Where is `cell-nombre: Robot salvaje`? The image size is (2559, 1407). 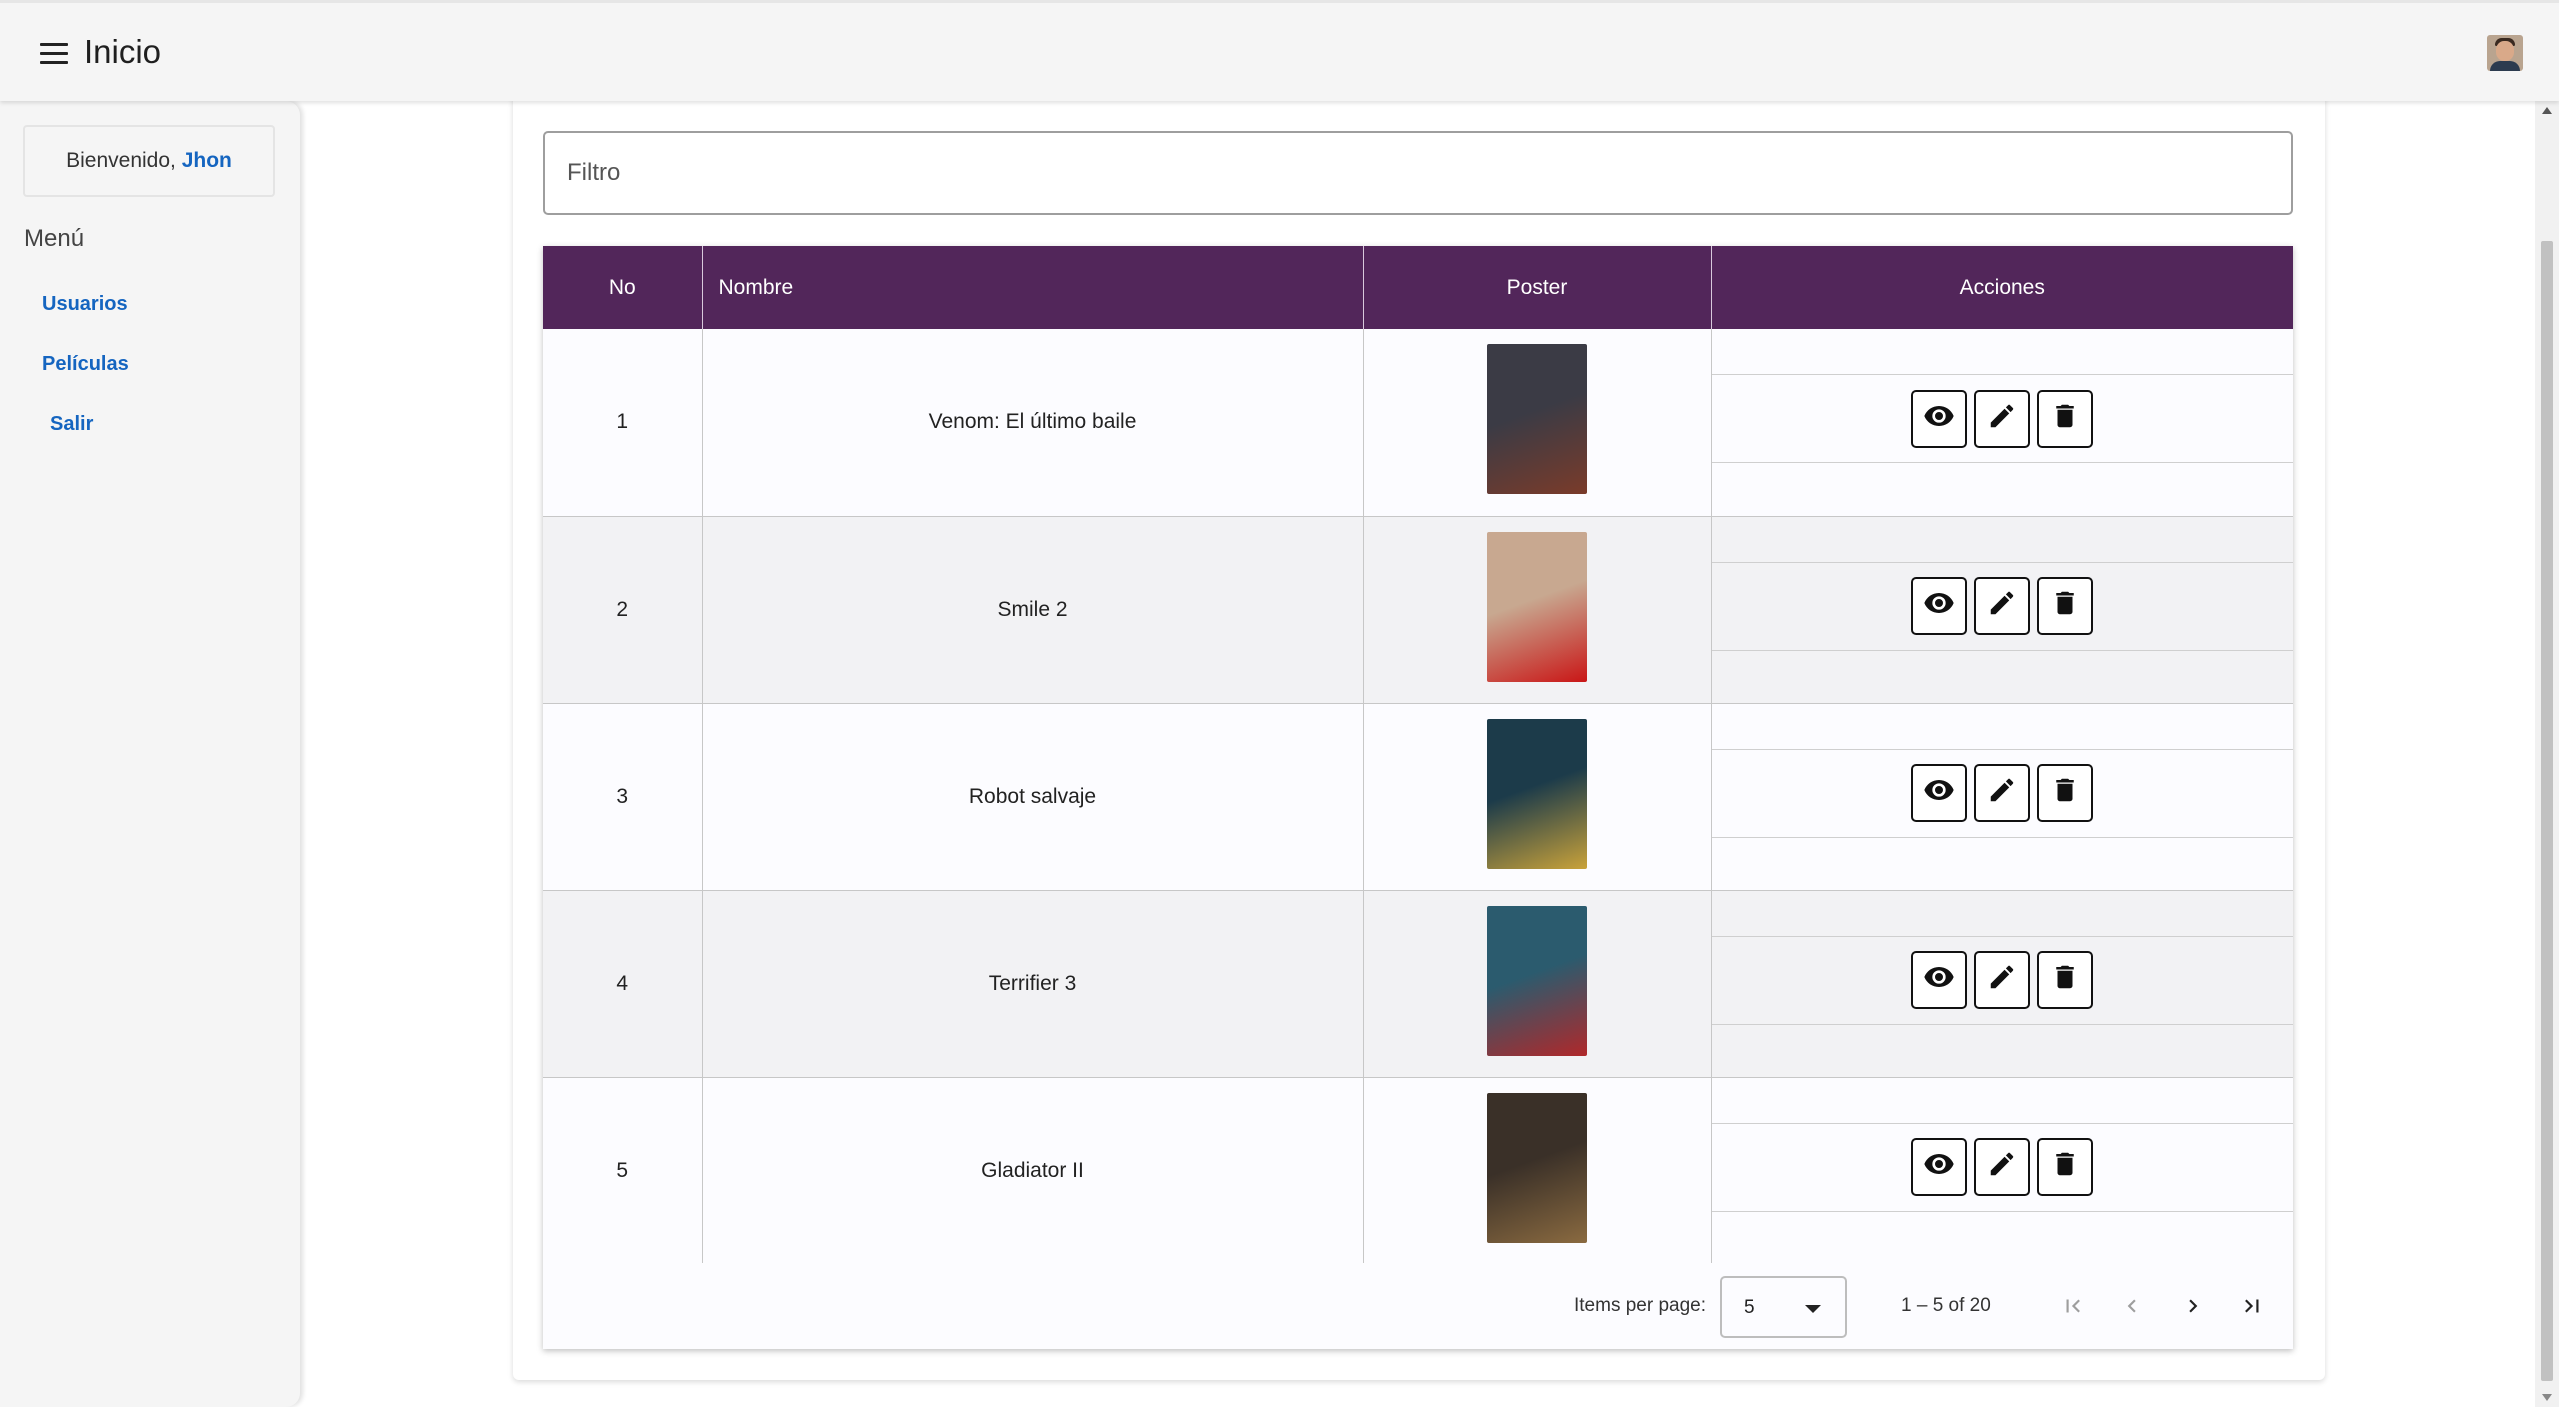 cell-nombre: Robot salvaje is located at coordinates (1033, 797).